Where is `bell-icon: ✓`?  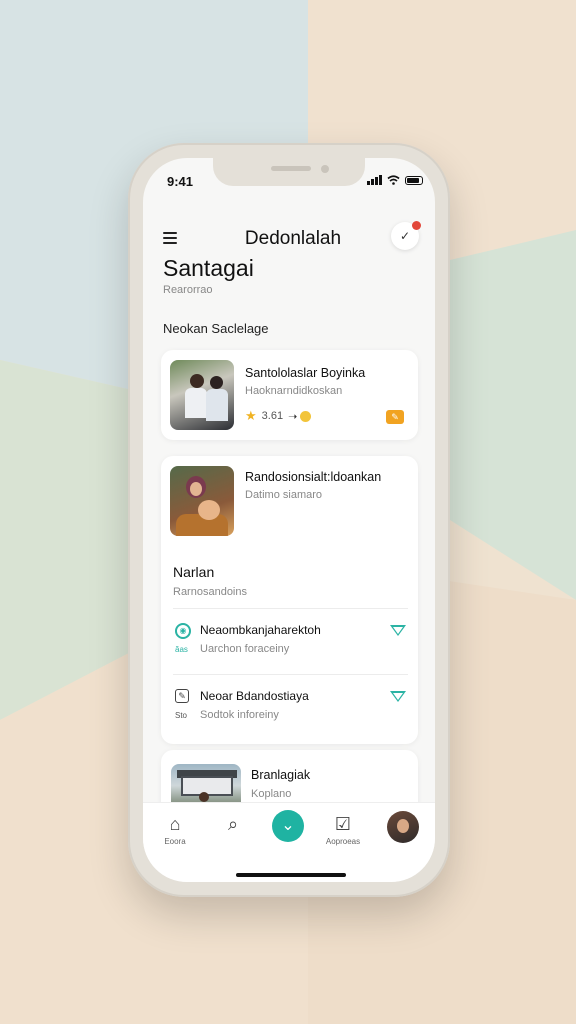
bell-icon: ✓ is located at coordinates (405, 236).